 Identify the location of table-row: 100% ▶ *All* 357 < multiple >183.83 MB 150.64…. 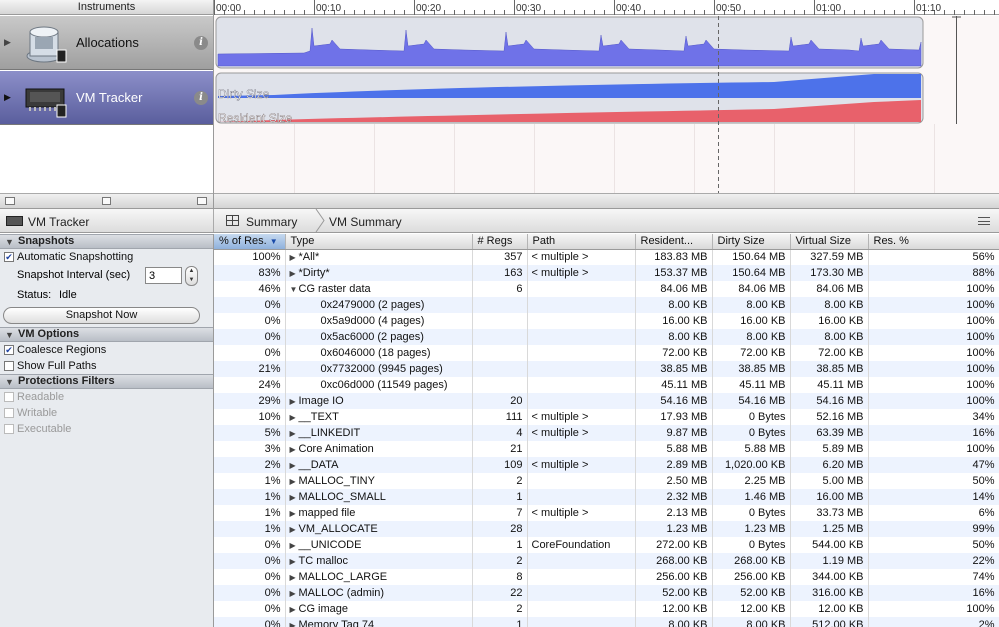
(606, 257).